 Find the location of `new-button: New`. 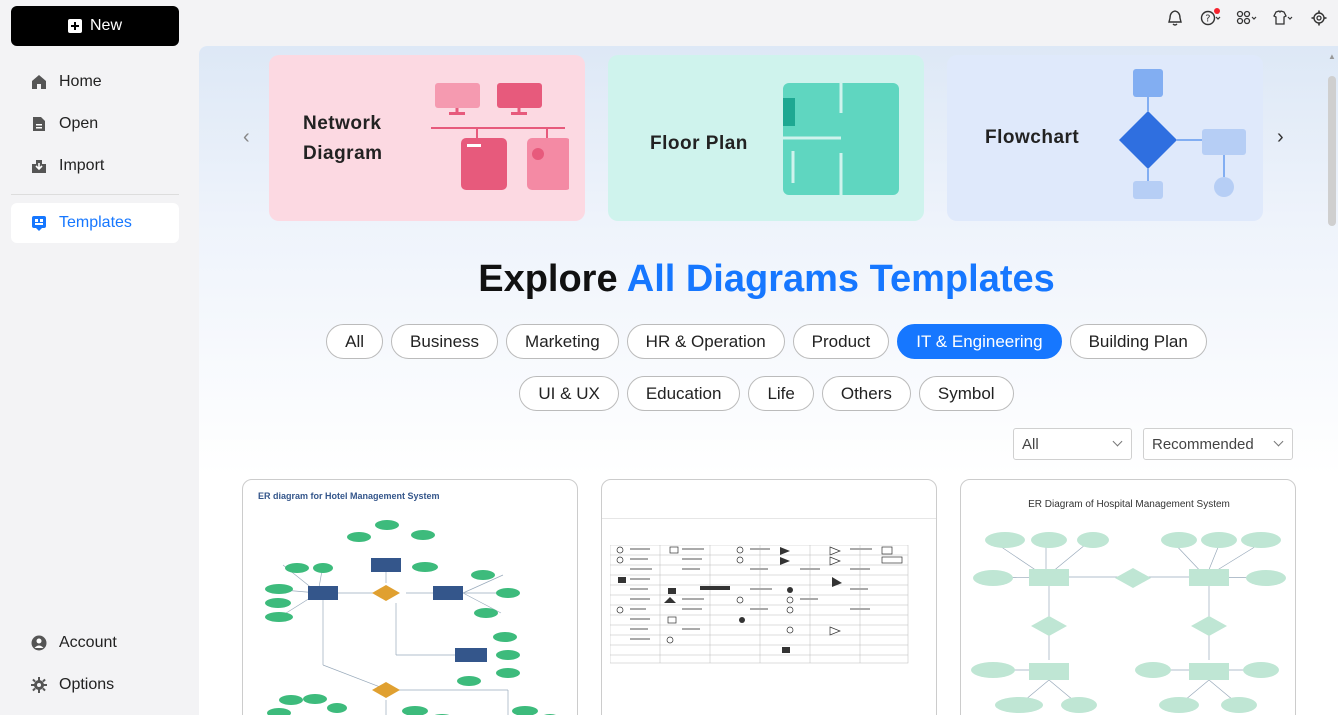

new-button: New is located at coordinates (95, 26).